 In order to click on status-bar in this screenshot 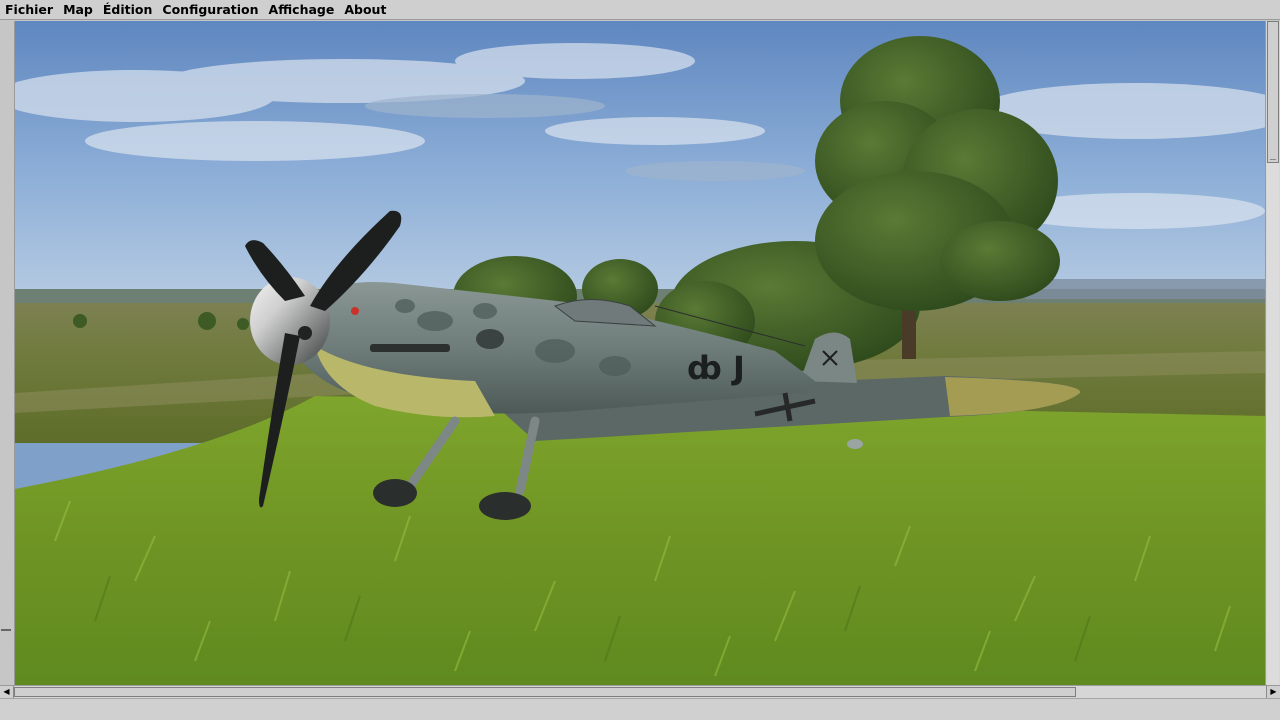, I will do `click(640, 709)`.